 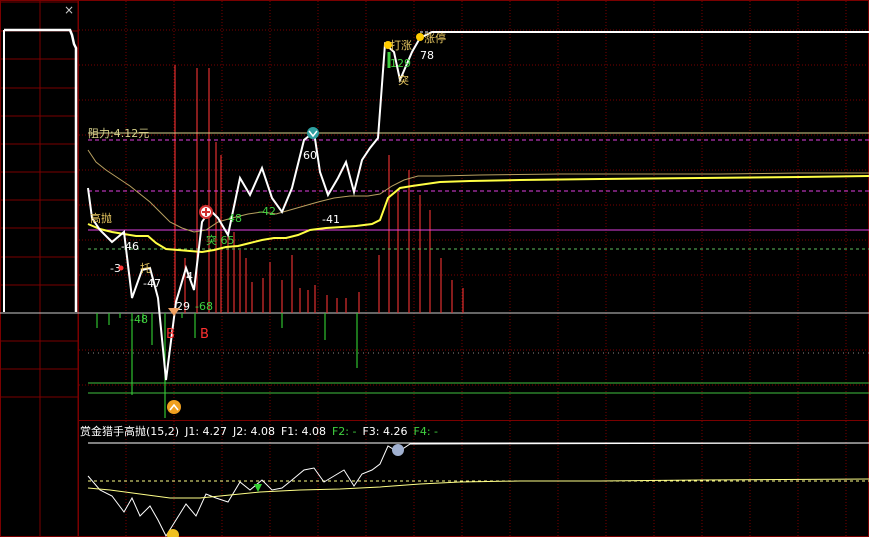 What do you see at coordinates (258, 488) in the screenshot?
I see `green-down-arrow-icon` at bounding box center [258, 488].